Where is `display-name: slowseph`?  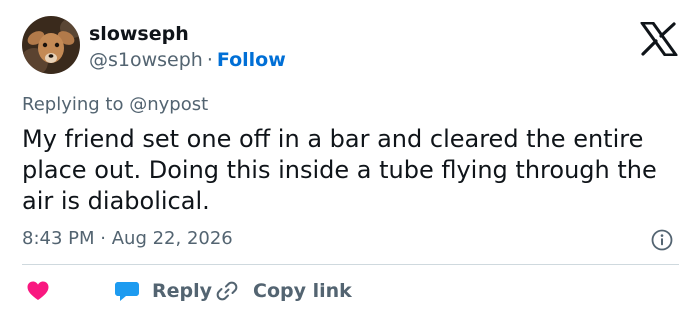 display-name: slowseph is located at coordinates (139, 34).